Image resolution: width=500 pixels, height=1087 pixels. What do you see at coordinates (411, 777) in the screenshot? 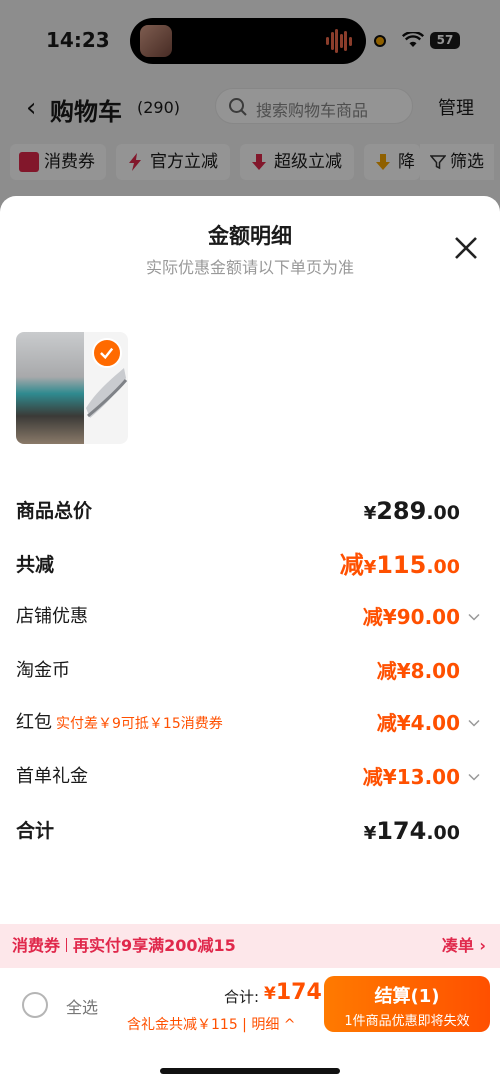
I see `price-row-value: 减¥13.00` at bounding box center [411, 777].